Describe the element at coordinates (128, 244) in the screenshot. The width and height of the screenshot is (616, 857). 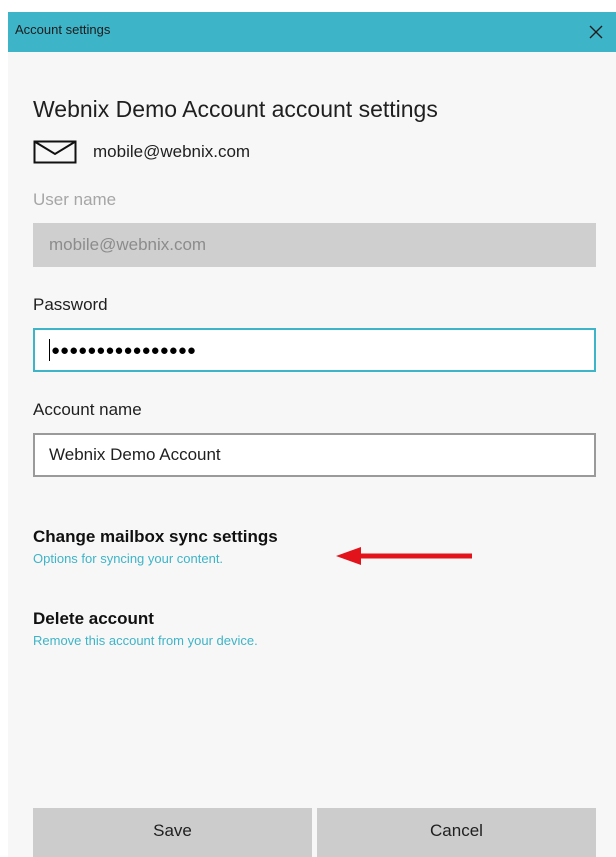
I see `username-value: mobile@webnix.com` at that location.